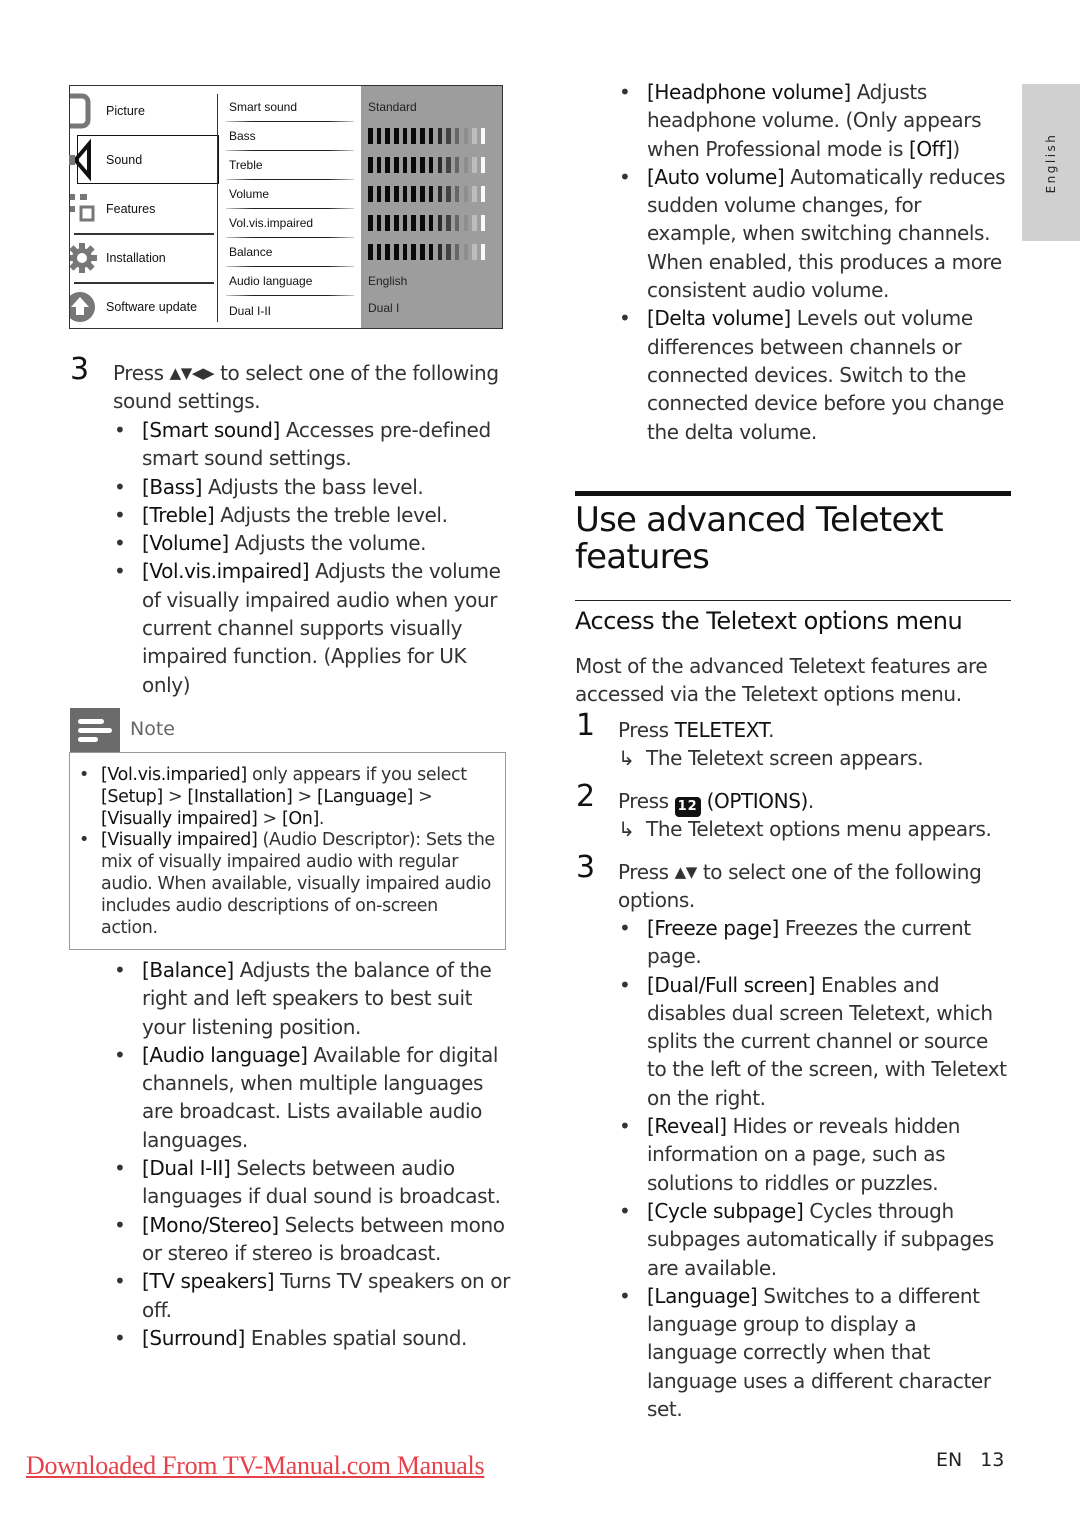  What do you see at coordinates (818, 758) in the screenshot?
I see `step-1-result: ↳ The Teletext screen appears.` at bounding box center [818, 758].